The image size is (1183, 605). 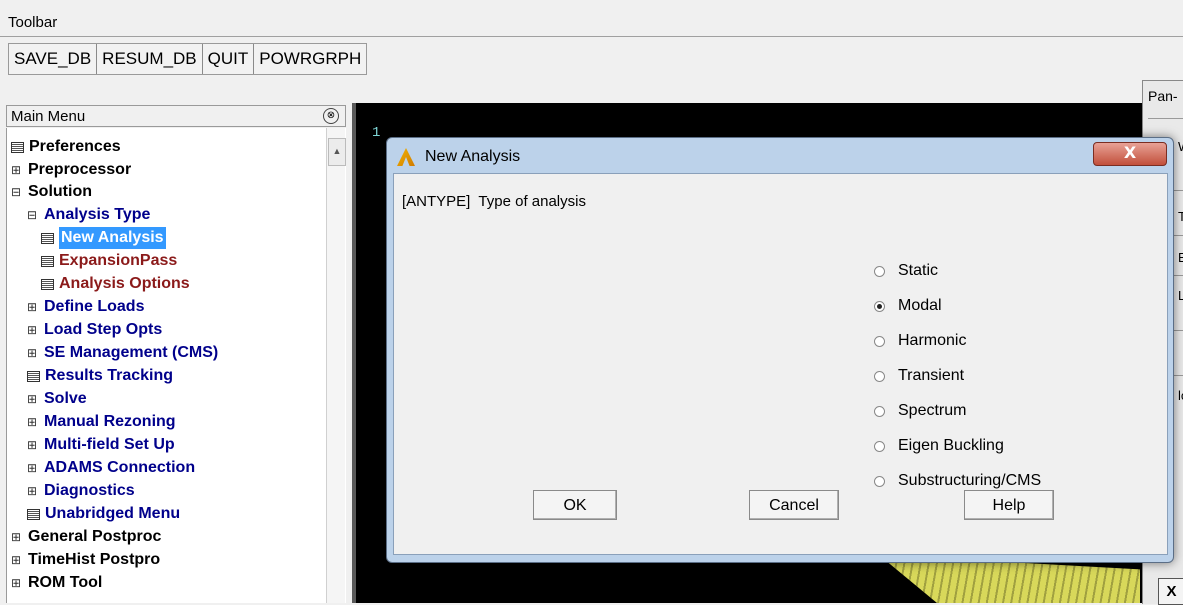 What do you see at coordinates (494, 201) in the screenshot?
I see `antype-label: [ANTYPE] Type of analysis` at bounding box center [494, 201].